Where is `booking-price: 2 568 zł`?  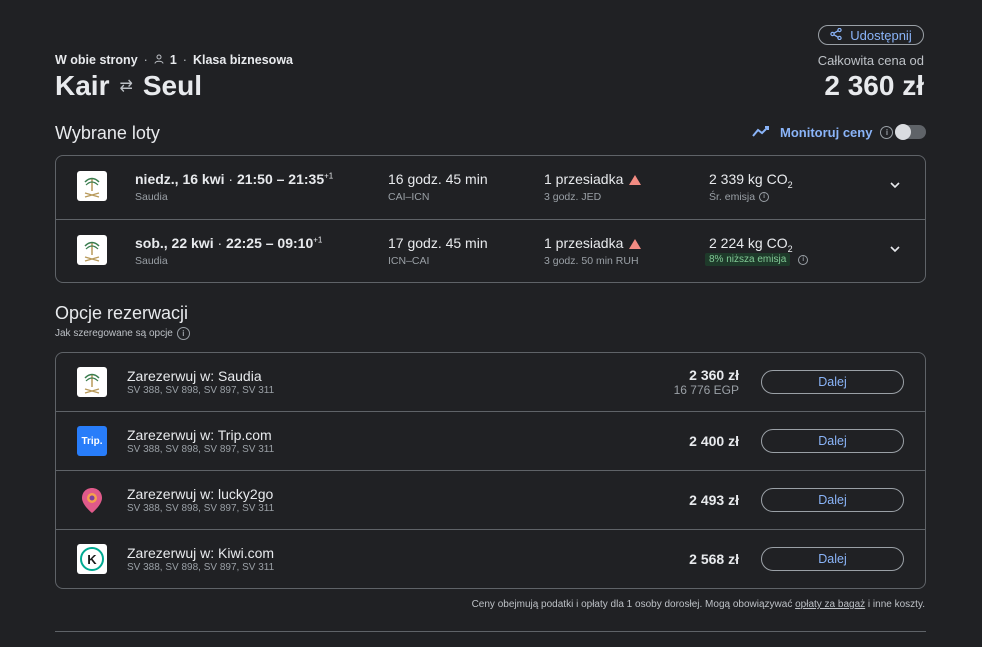 booking-price: 2 568 zł is located at coordinates (714, 559).